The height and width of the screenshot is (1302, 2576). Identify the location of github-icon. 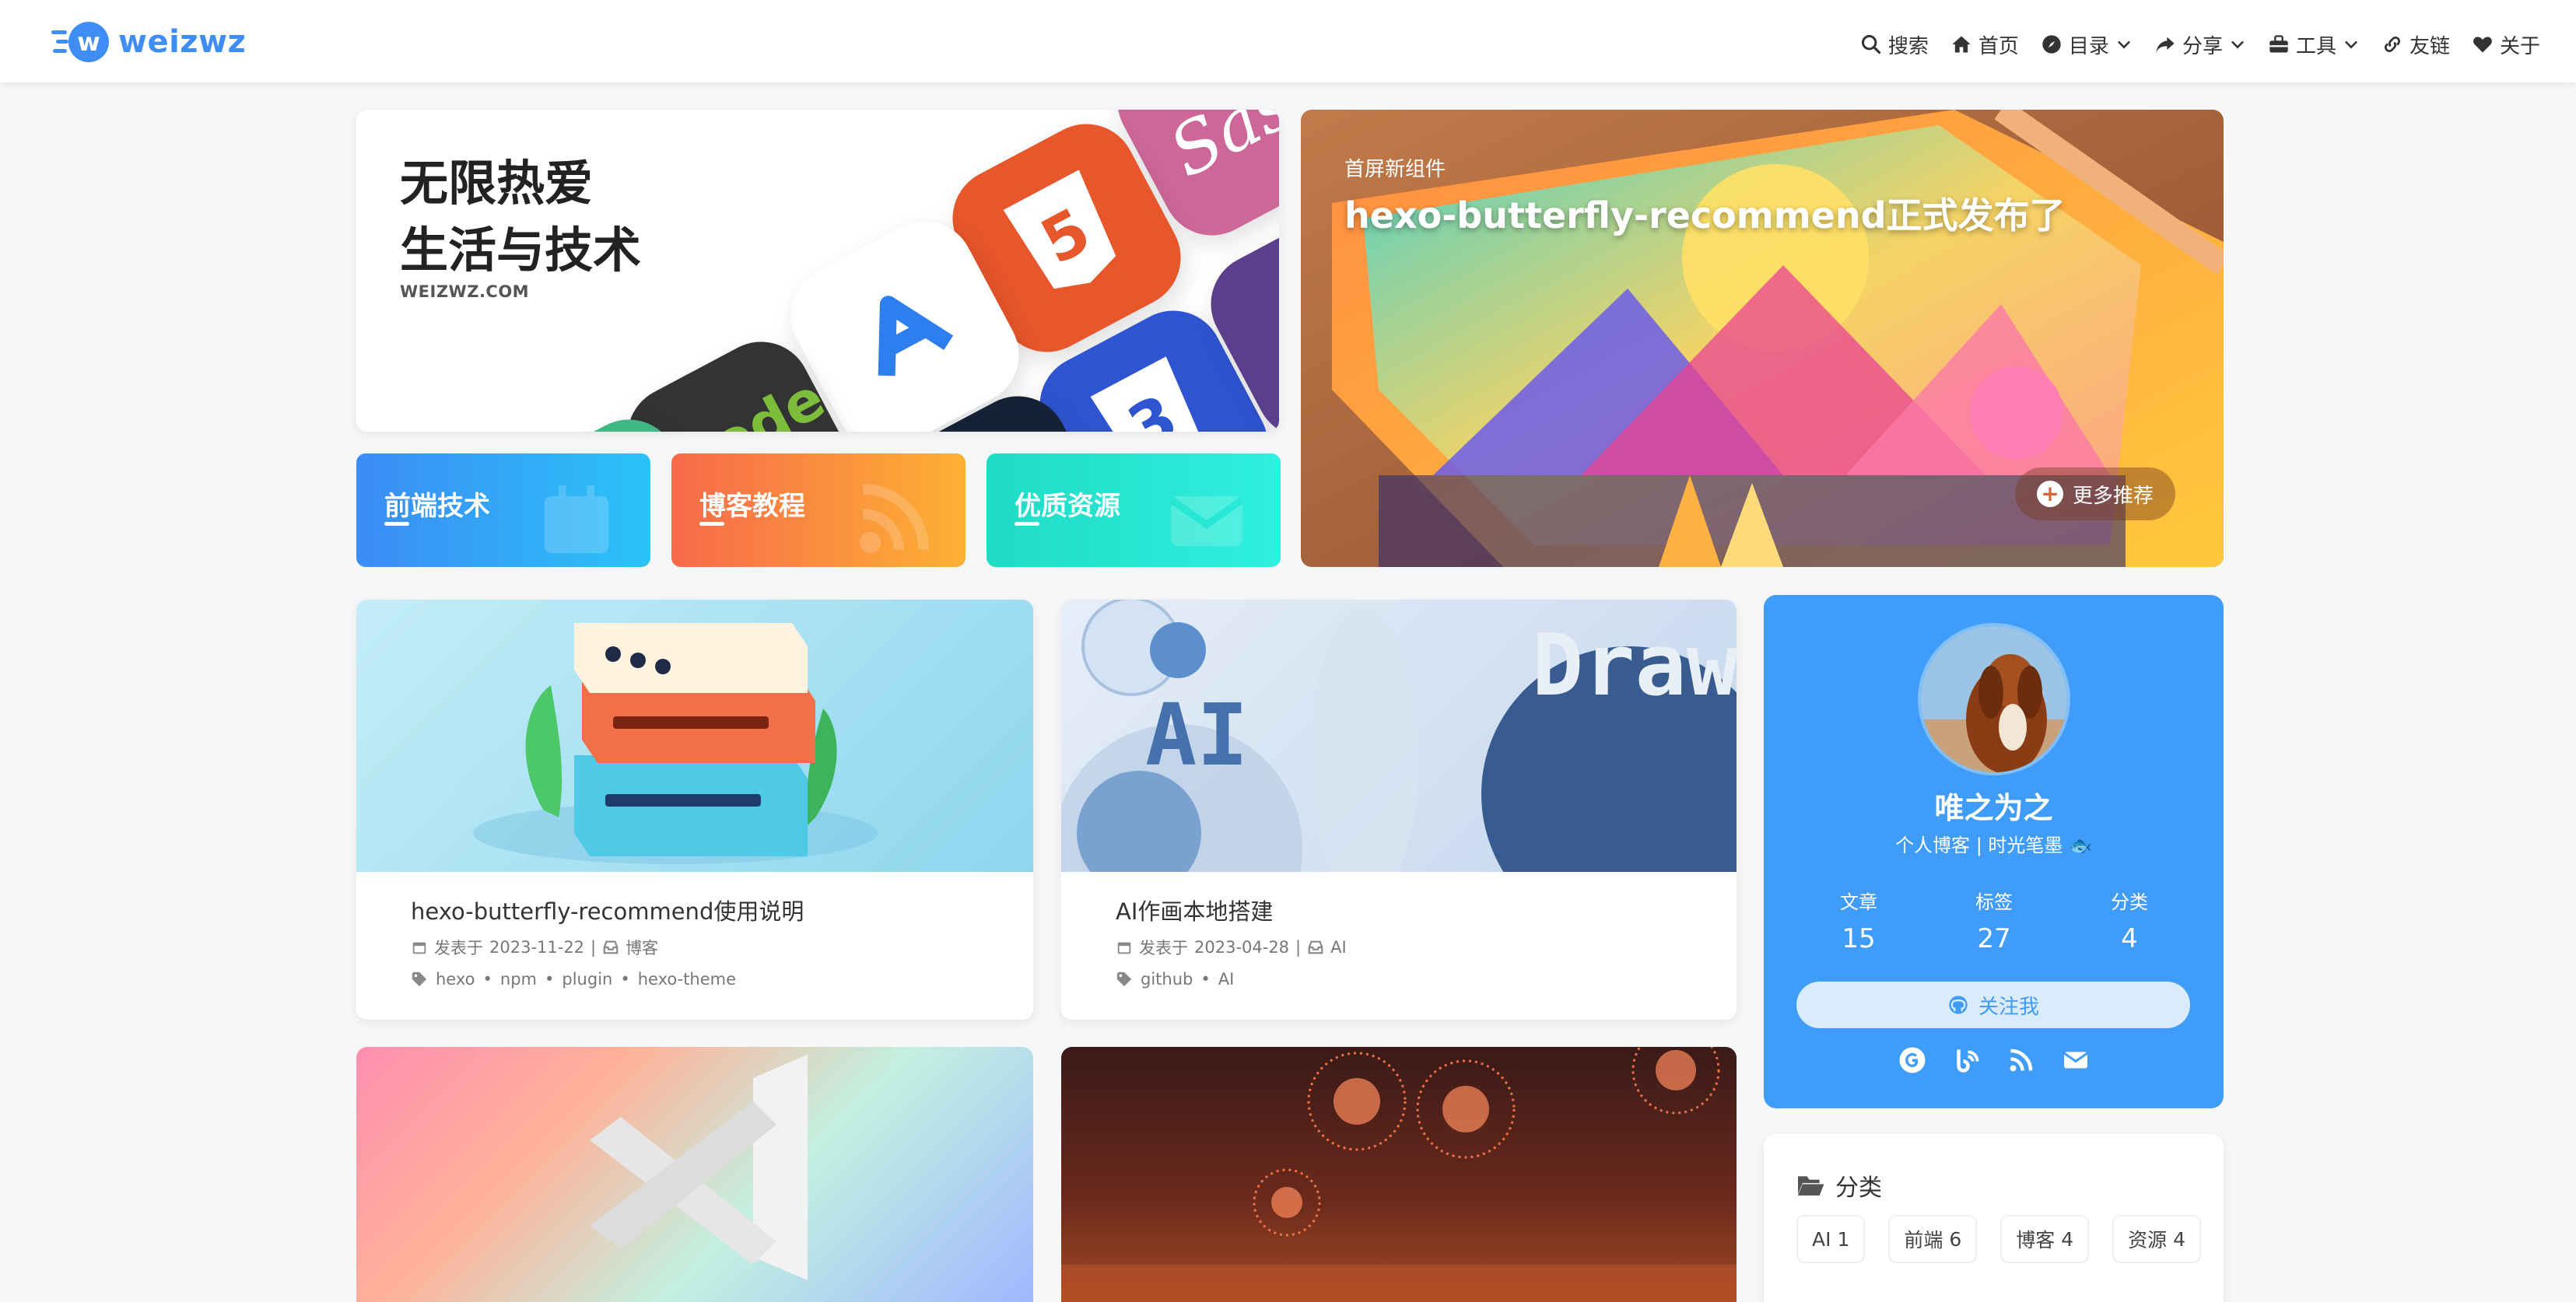
(1959, 1005).